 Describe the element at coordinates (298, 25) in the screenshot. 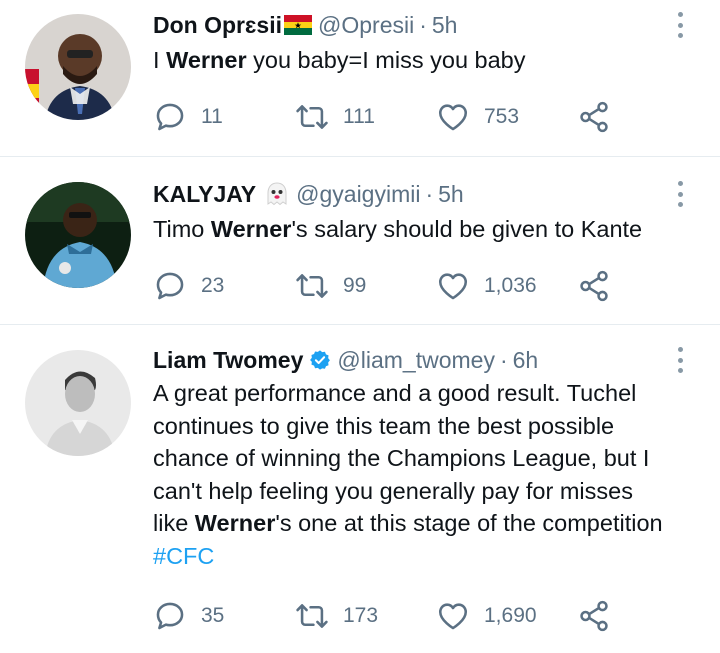

I see `ghana-flag-icon` at that location.